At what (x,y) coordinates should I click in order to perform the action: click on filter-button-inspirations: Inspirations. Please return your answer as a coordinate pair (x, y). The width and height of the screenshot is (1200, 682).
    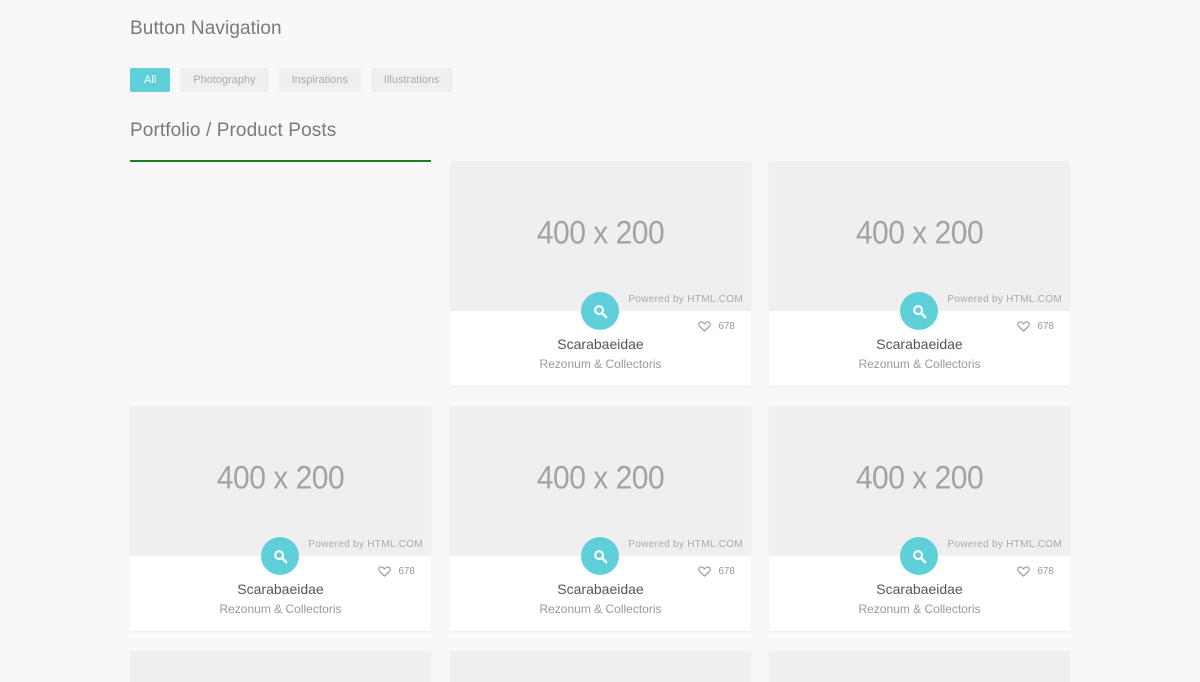
    Looking at the image, I should click on (319, 80).